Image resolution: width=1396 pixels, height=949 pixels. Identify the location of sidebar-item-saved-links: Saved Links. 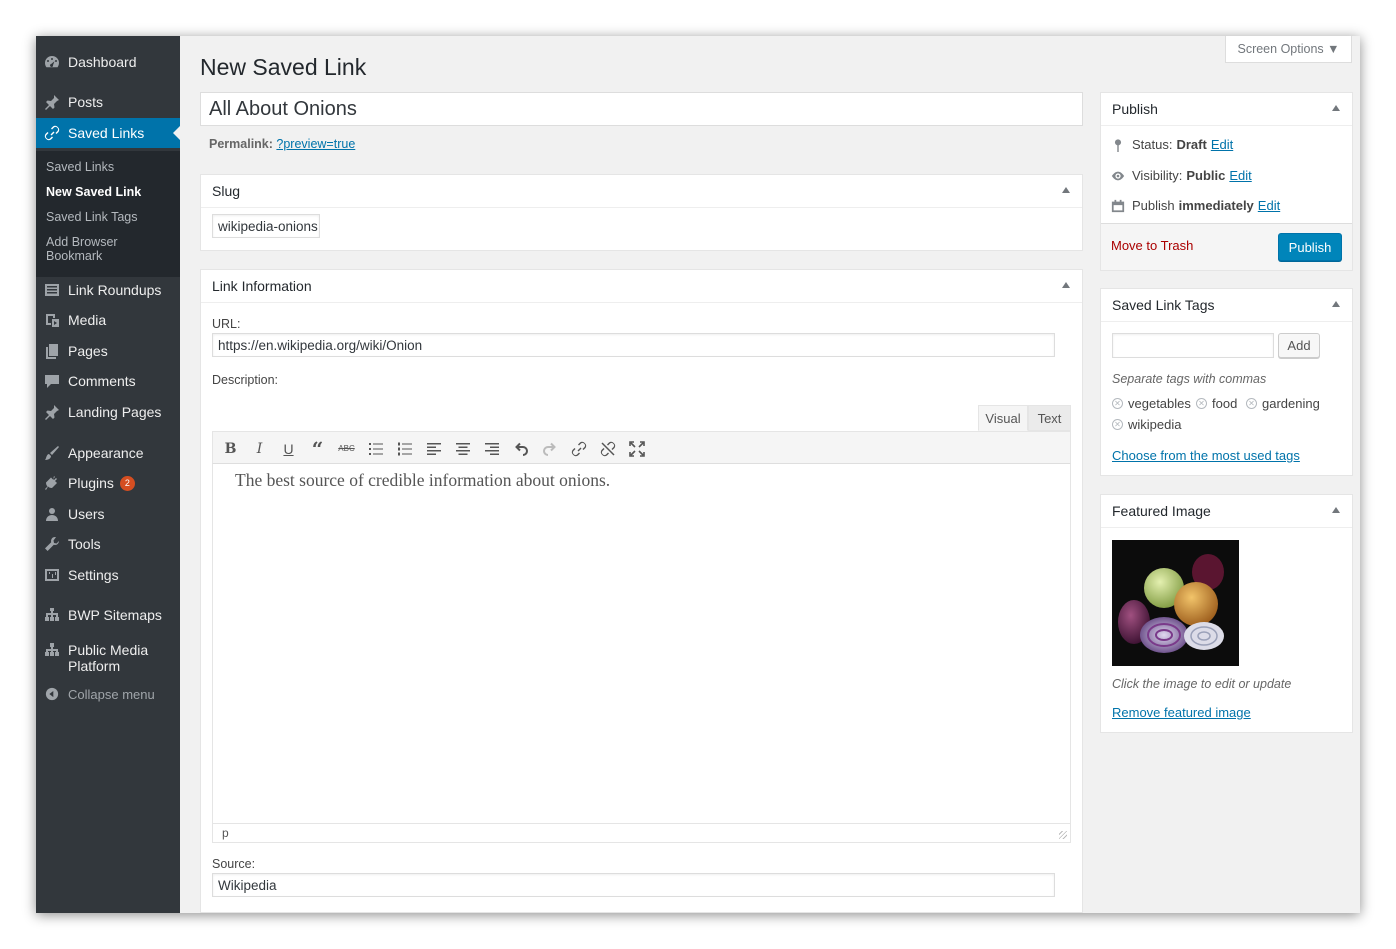
(108, 133).